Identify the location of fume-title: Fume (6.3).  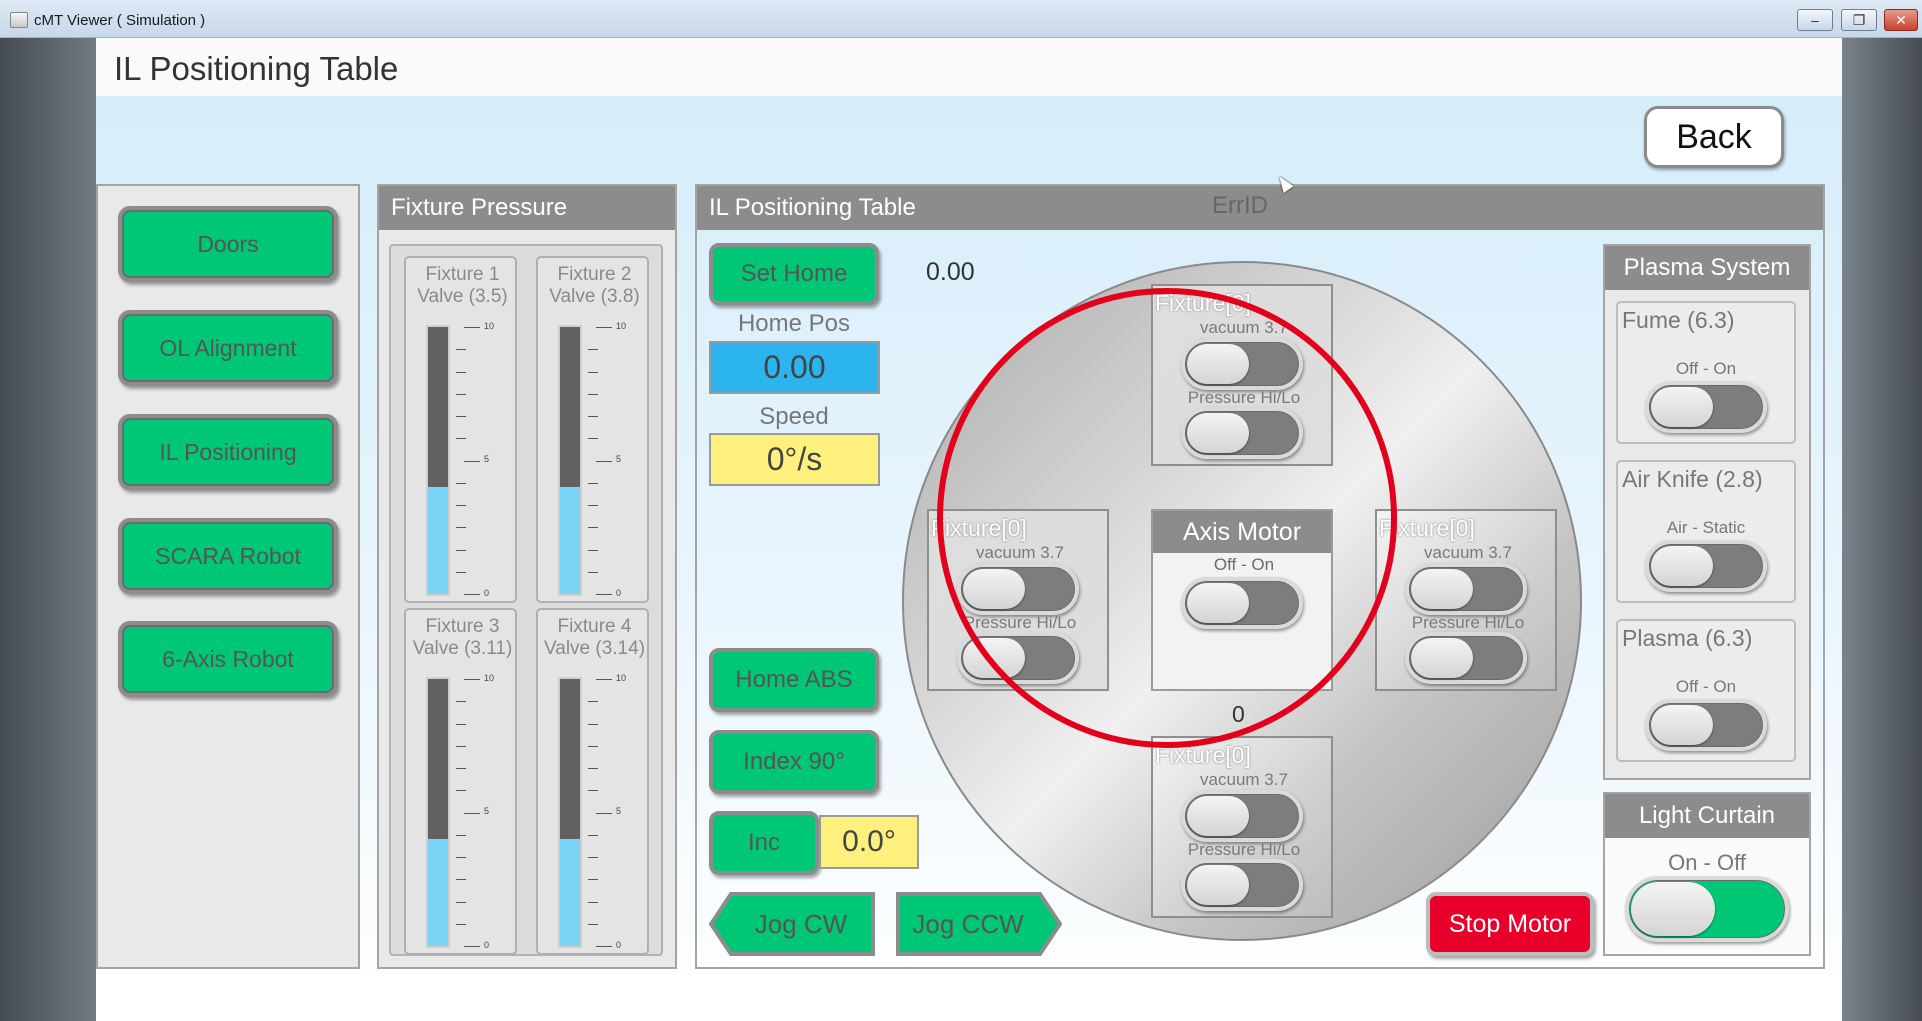
(1678, 320).